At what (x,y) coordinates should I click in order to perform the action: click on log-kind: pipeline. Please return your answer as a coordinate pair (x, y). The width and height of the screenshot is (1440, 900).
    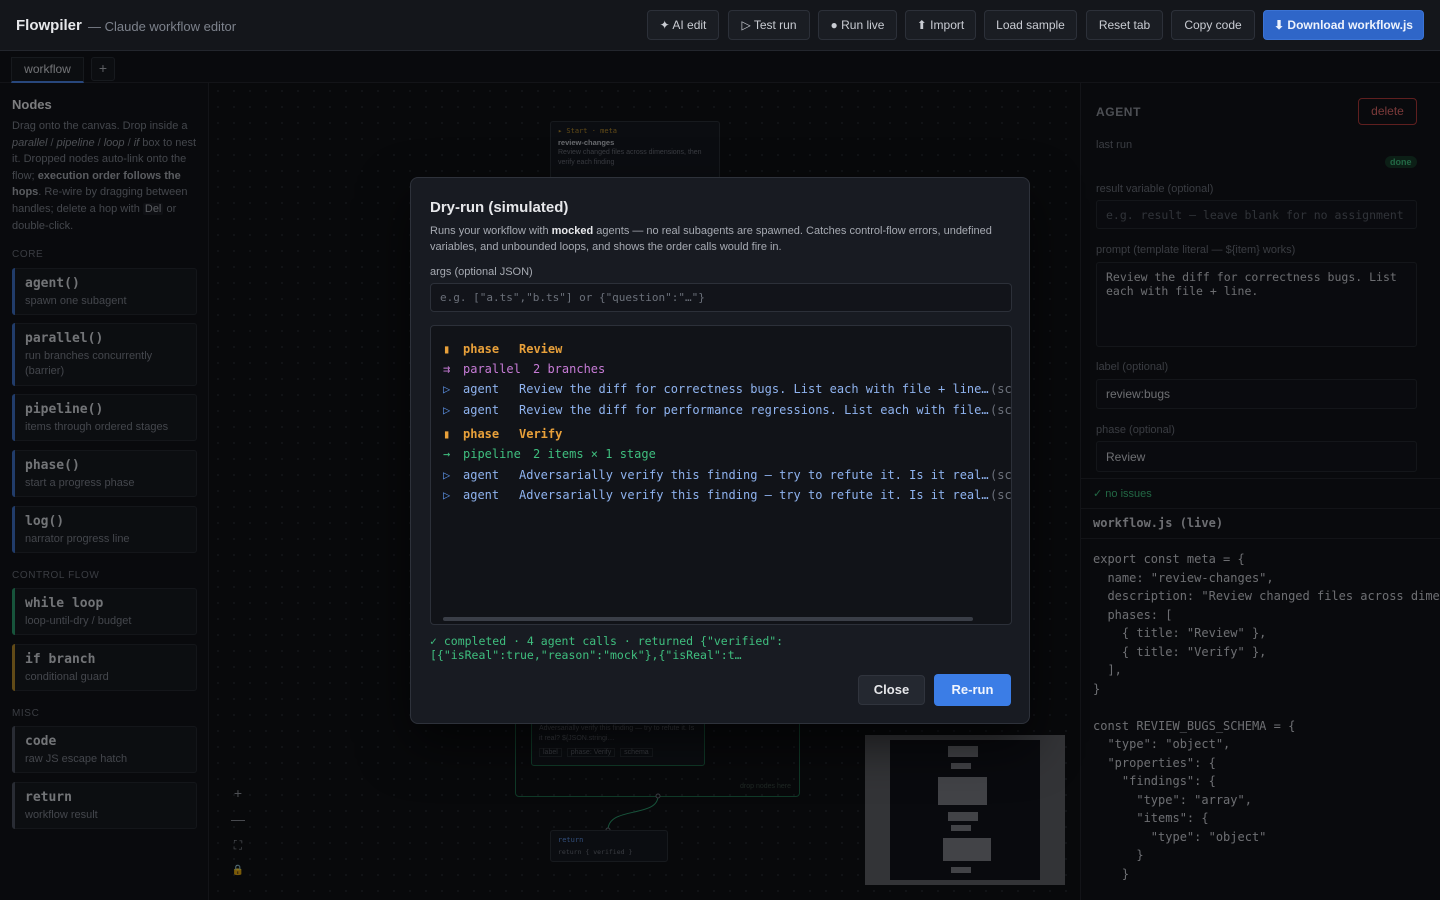
    Looking at the image, I should click on (492, 454).